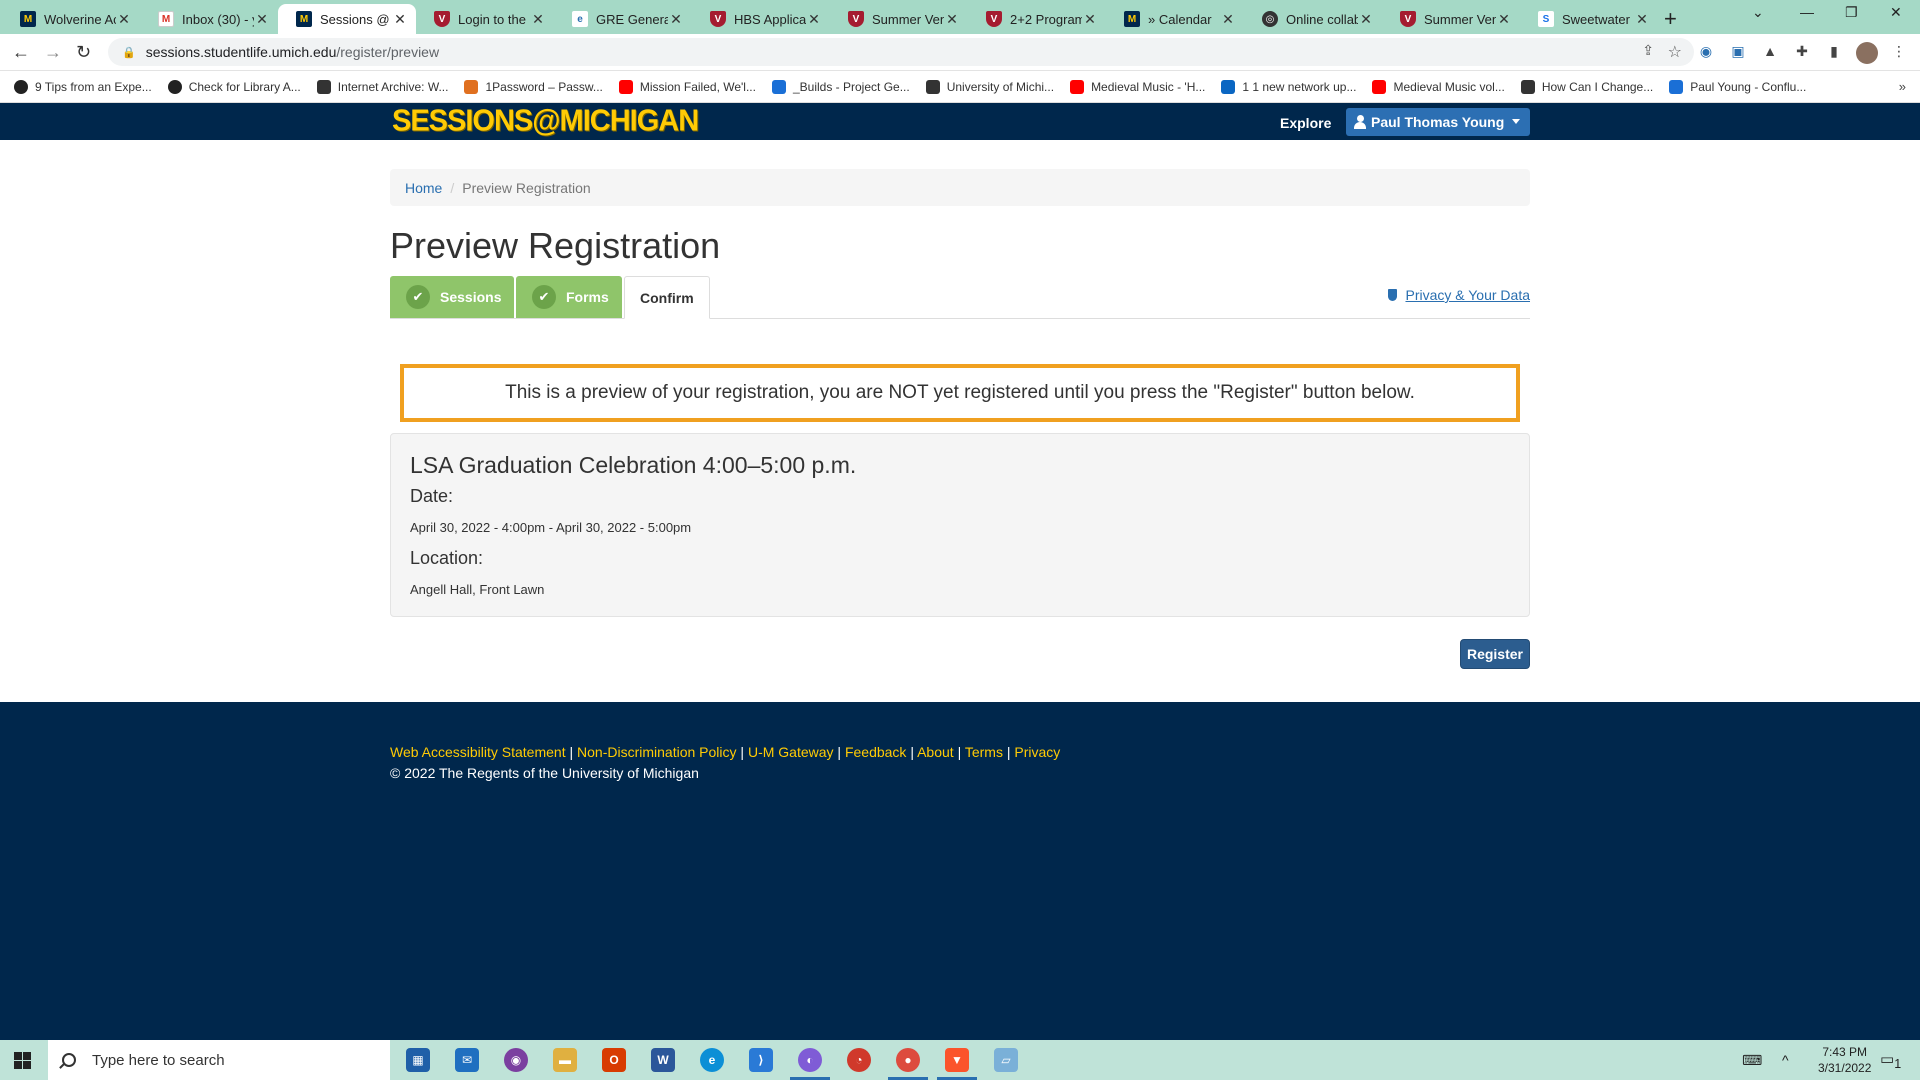 This screenshot has height=1080, width=1920. What do you see at coordinates (423, 188) in the screenshot?
I see `breadcrumb-home-link: Home` at bounding box center [423, 188].